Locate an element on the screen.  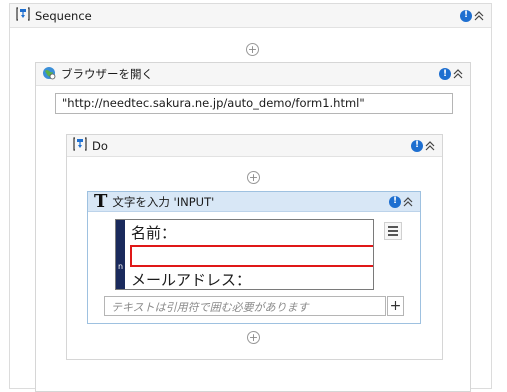
type-into-title: 文字を入力 'INPUT' is located at coordinates (163, 201).